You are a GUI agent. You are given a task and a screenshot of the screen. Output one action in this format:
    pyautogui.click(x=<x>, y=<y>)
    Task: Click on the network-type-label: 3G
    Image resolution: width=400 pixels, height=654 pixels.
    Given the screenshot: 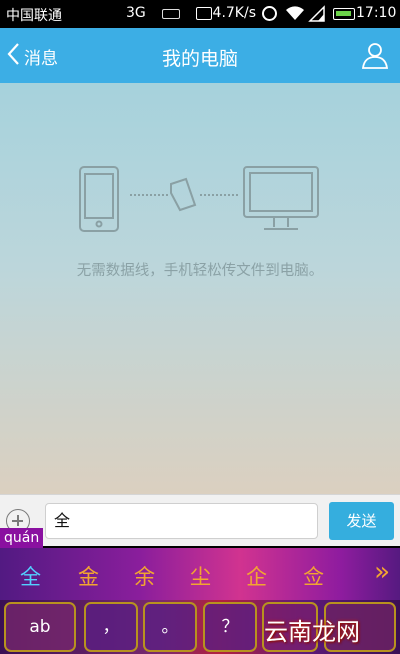 What is the action you would take?
    pyautogui.click(x=136, y=13)
    